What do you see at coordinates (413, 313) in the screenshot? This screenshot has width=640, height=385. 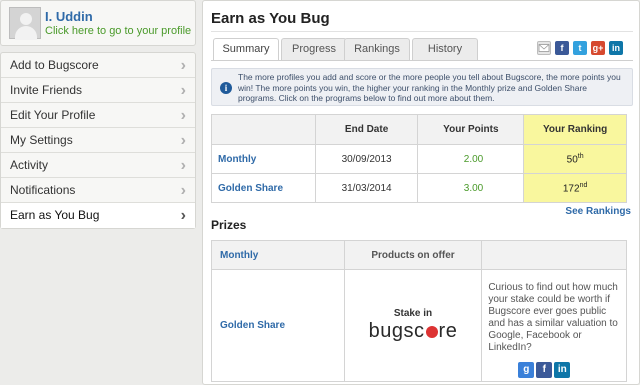 I see `stake-label: Stake in` at bounding box center [413, 313].